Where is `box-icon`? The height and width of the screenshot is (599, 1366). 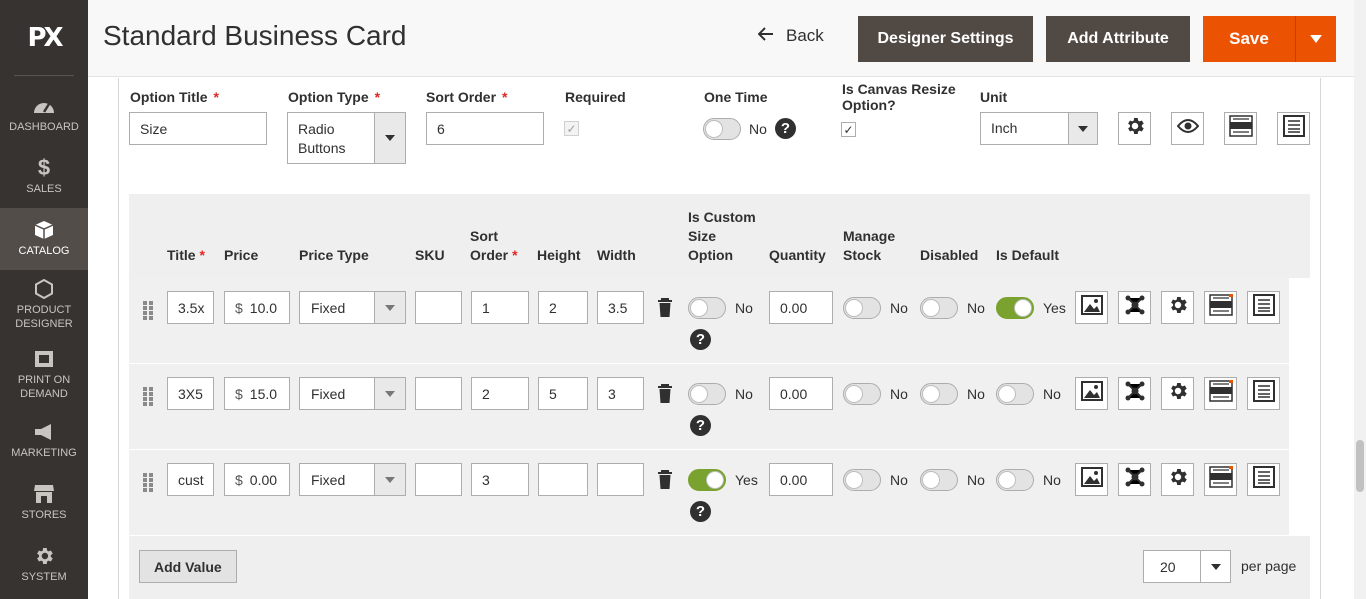
box-icon is located at coordinates (44, 230).